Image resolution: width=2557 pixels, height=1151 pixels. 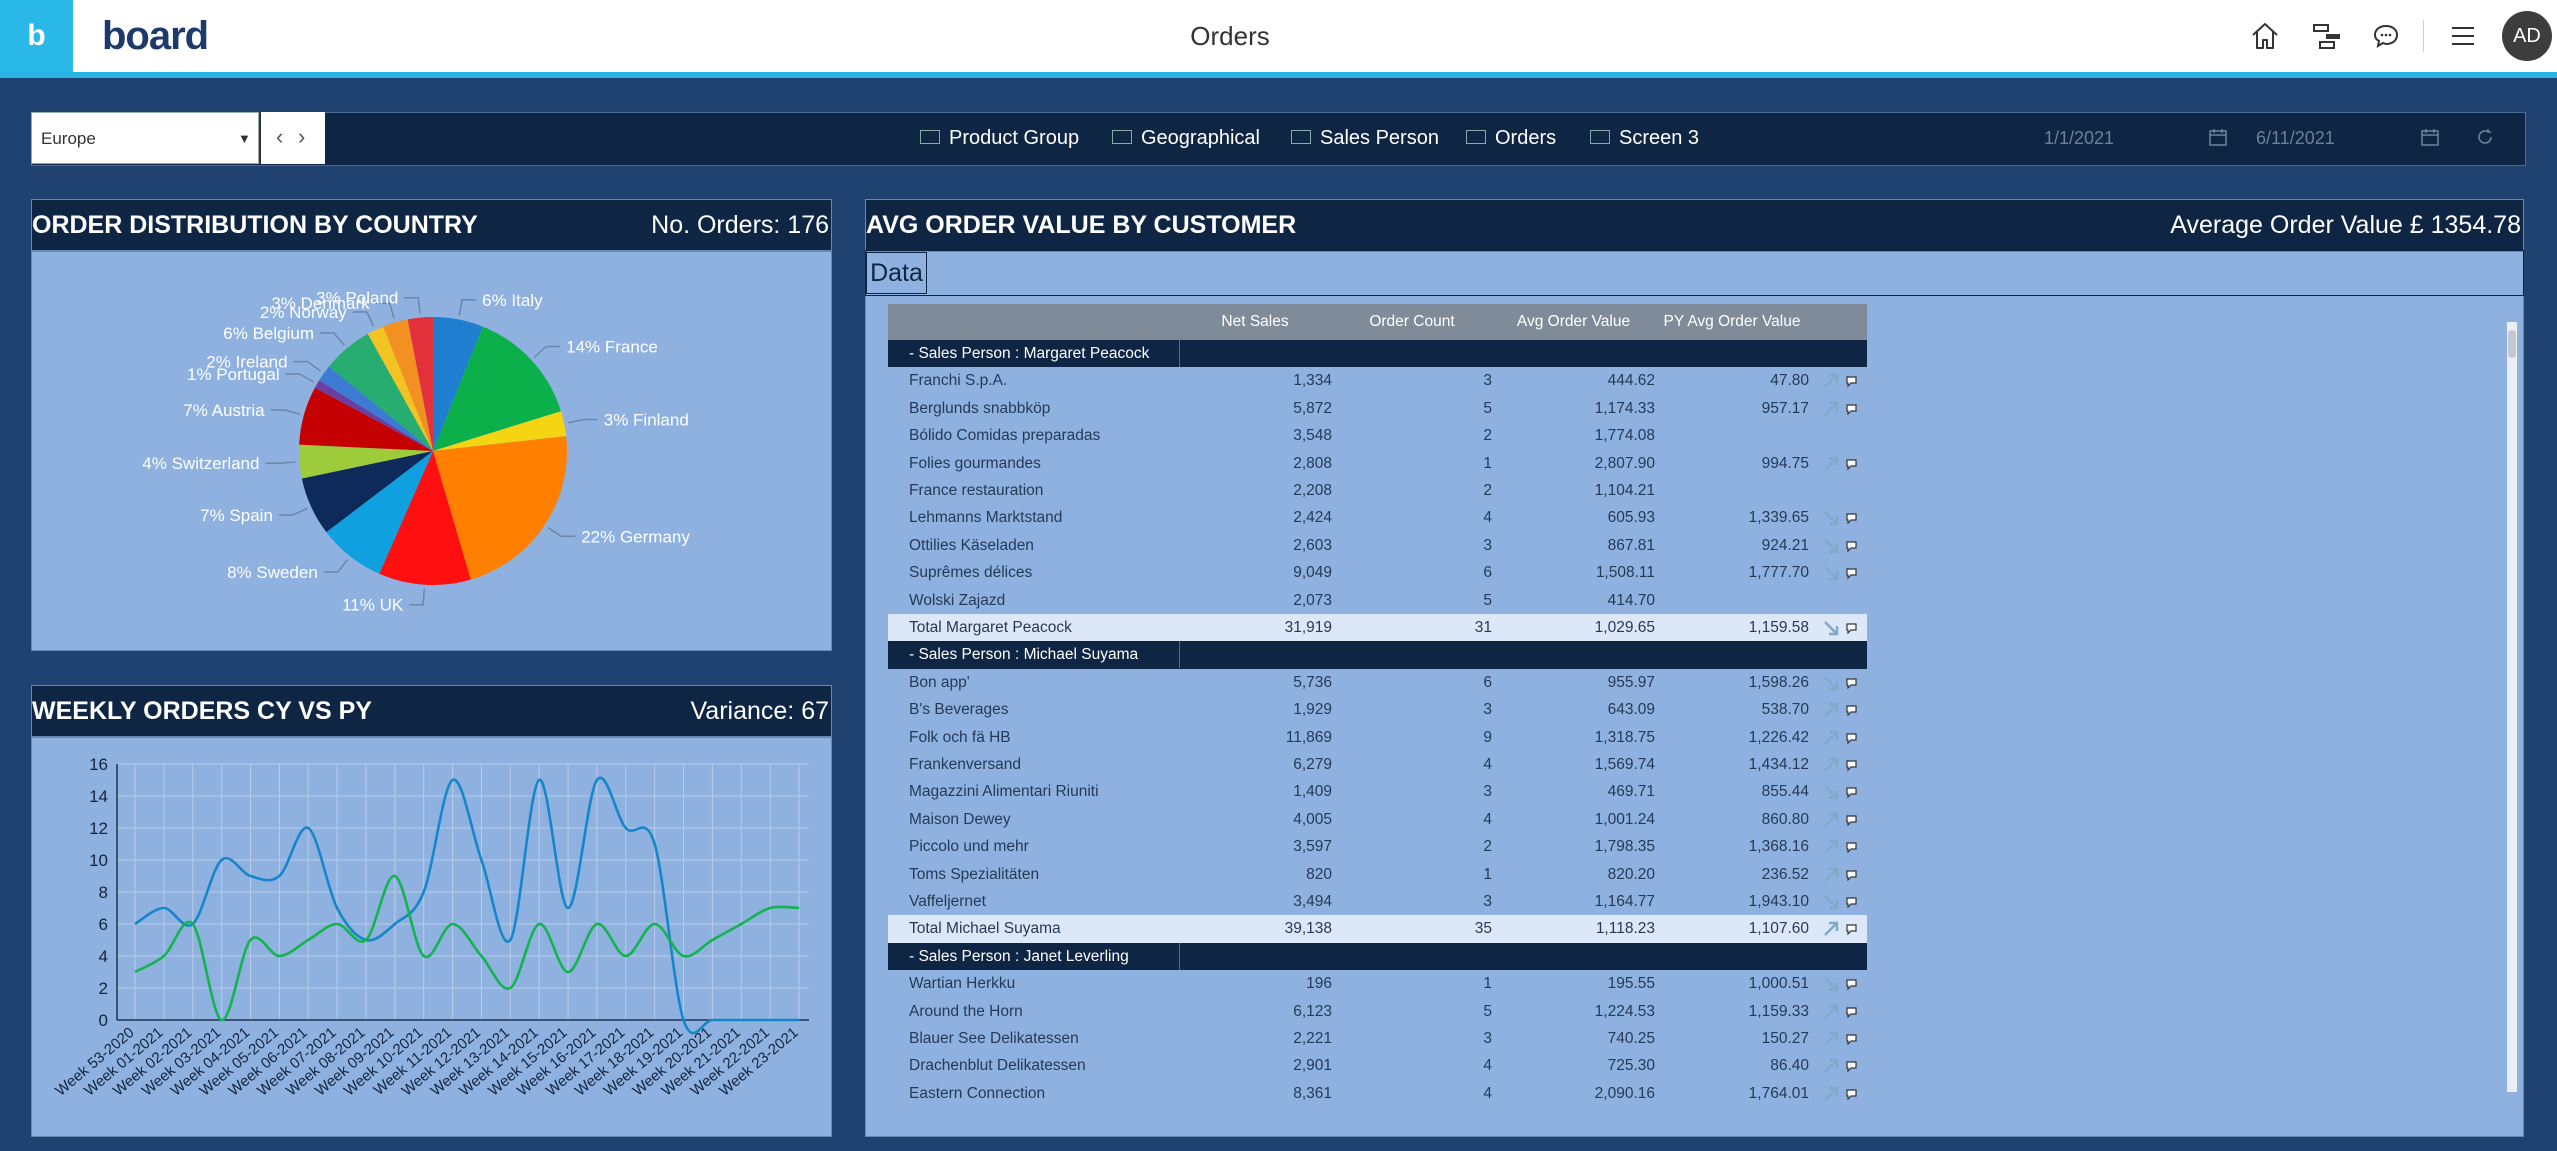 I want to click on nav-item-screen-3: Screen 3, so click(x=1644, y=138).